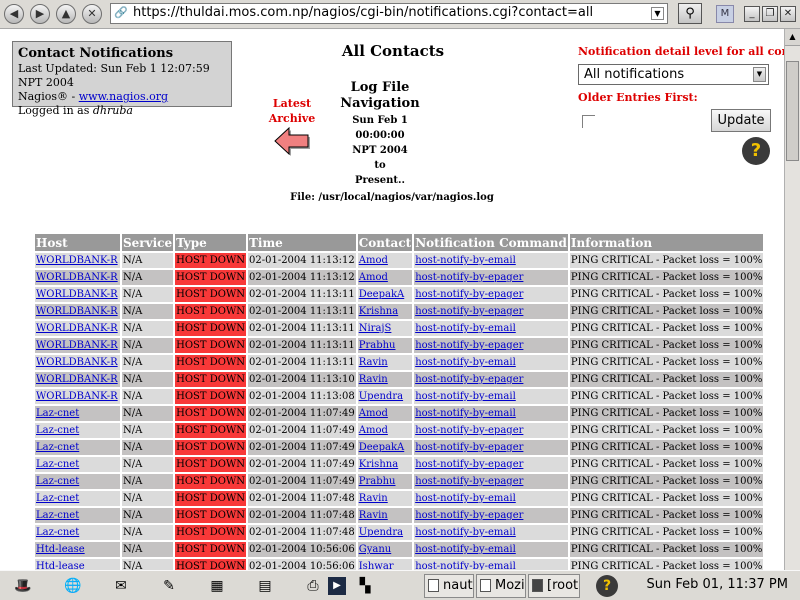  Describe the element at coordinates (554, 586) in the screenshot. I see `task-terminal: [root@` at that location.